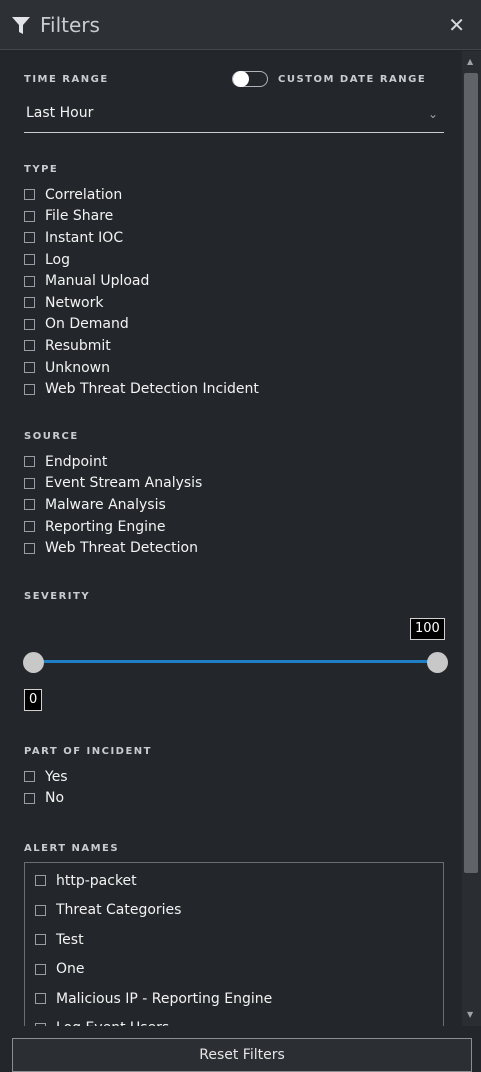 The height and width of the screenshot is (1072, 481). Describe the element at coordinates (124, 483) in the screenshot. I see `source-item-label: Event Stream Analysis` at that location.